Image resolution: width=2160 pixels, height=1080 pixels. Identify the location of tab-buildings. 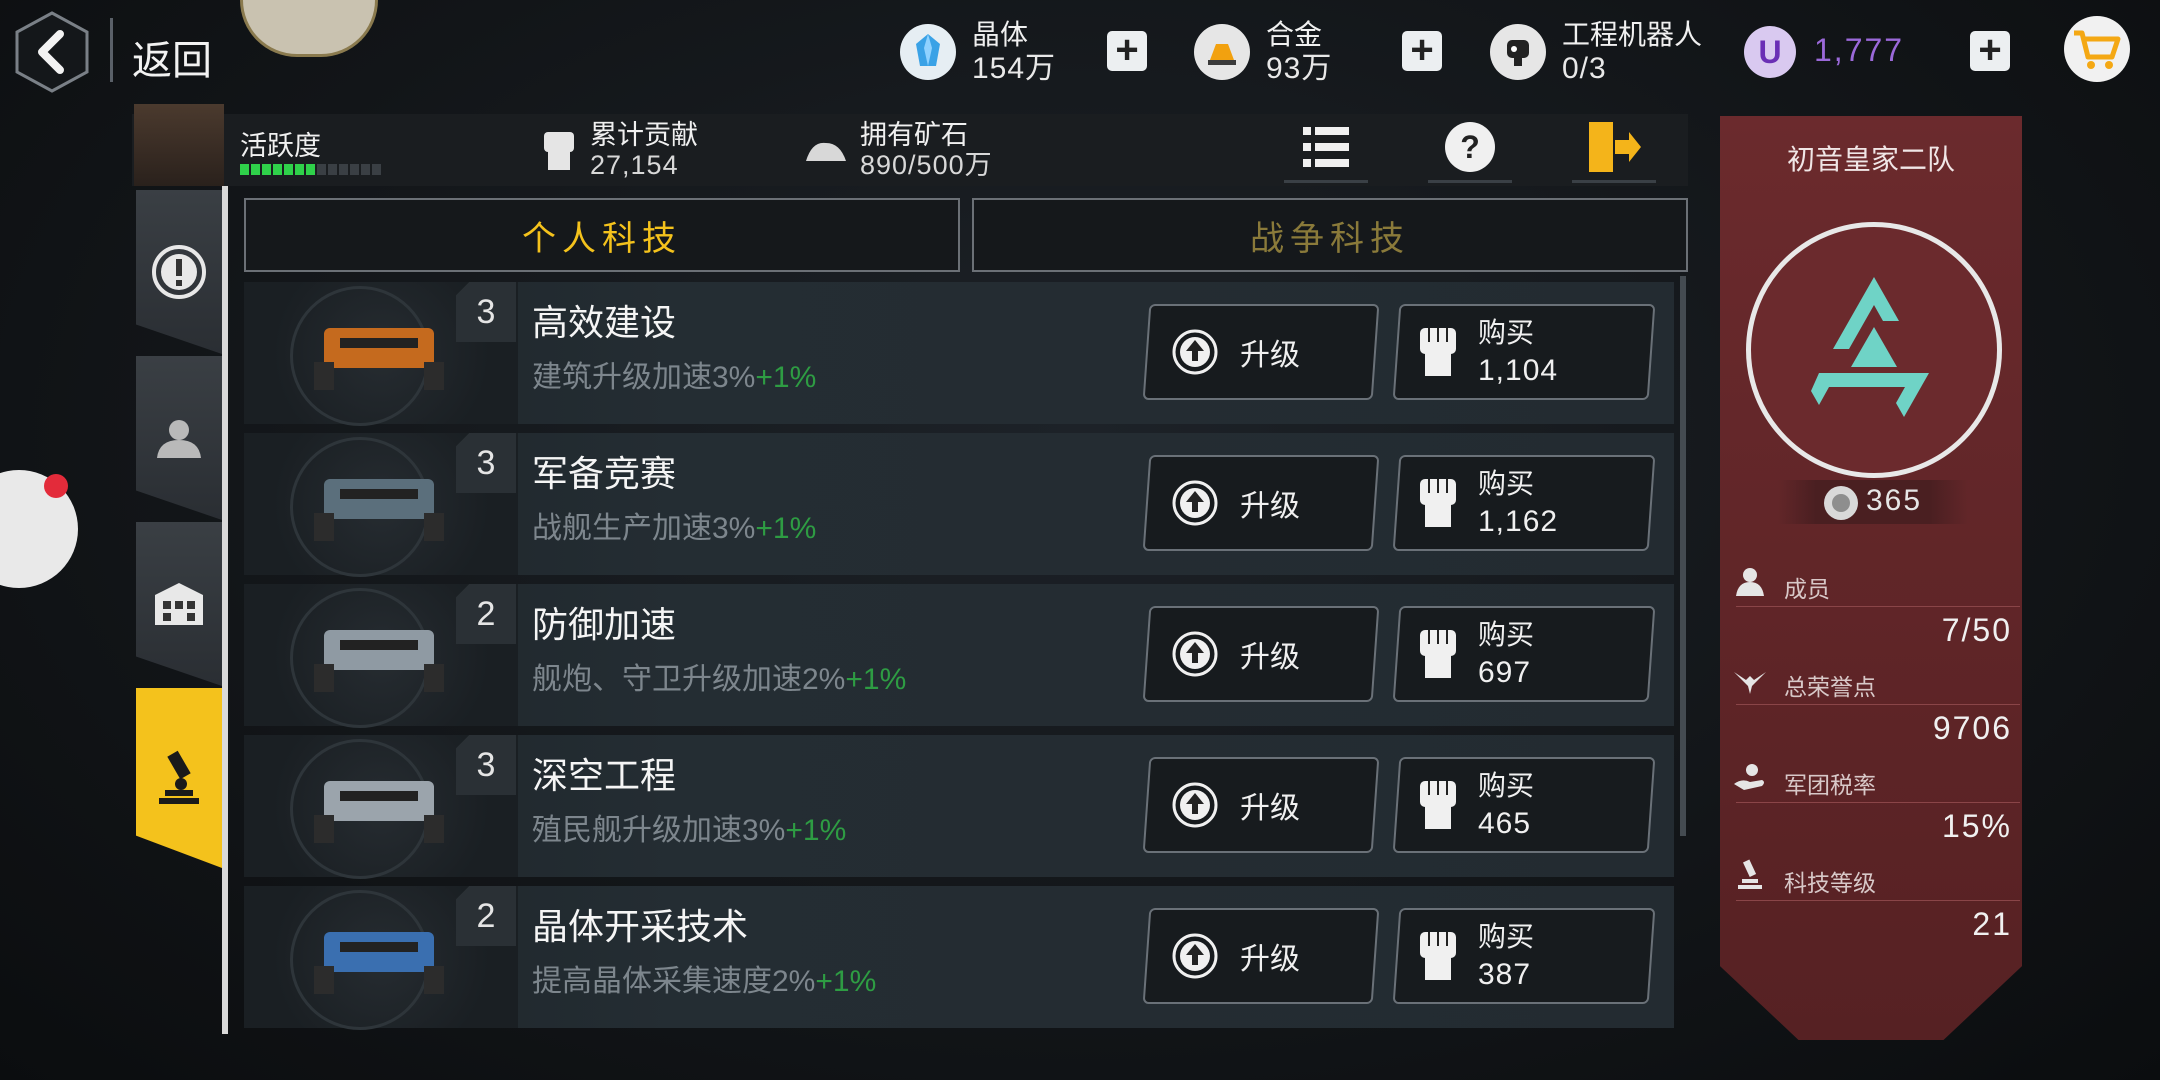
(179, 604).